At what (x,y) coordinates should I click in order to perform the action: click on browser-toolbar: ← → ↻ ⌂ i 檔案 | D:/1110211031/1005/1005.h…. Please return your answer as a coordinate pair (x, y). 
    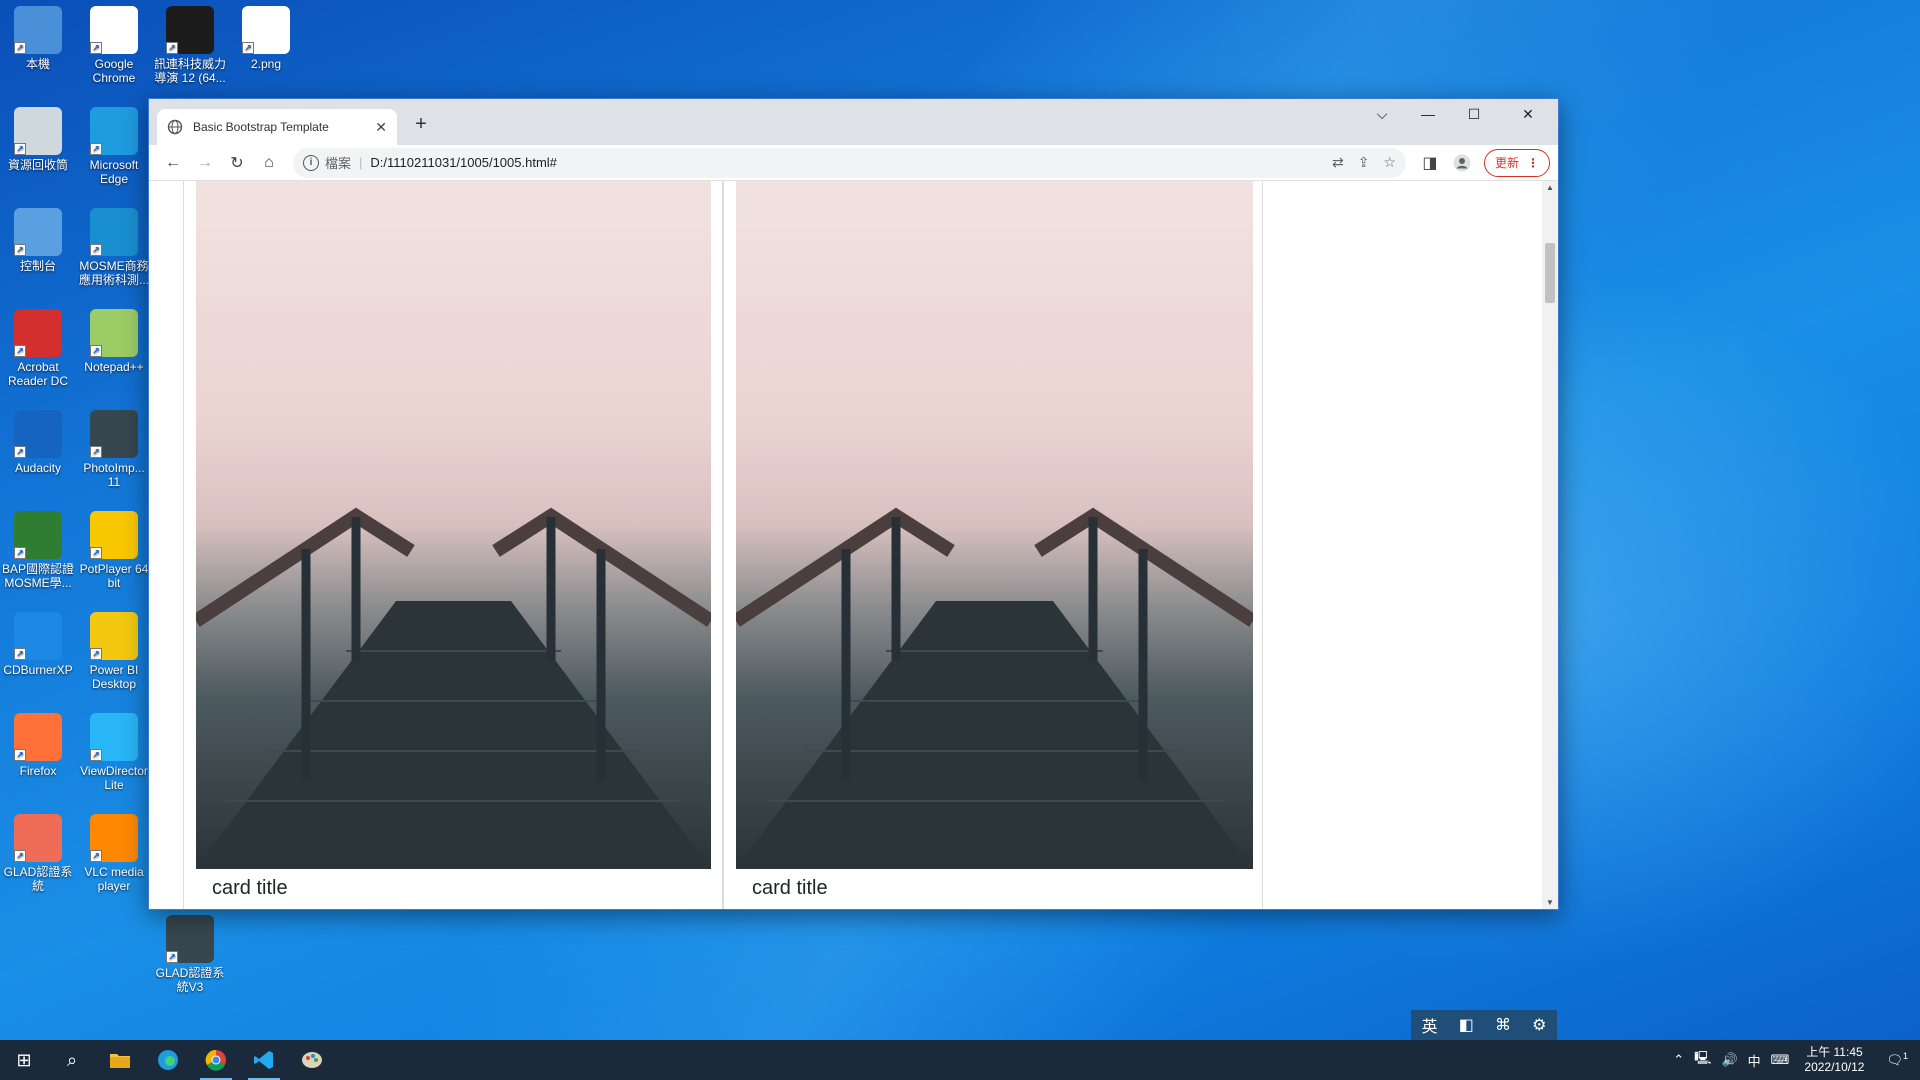
    Looking at the image, I should click on (853, 163).